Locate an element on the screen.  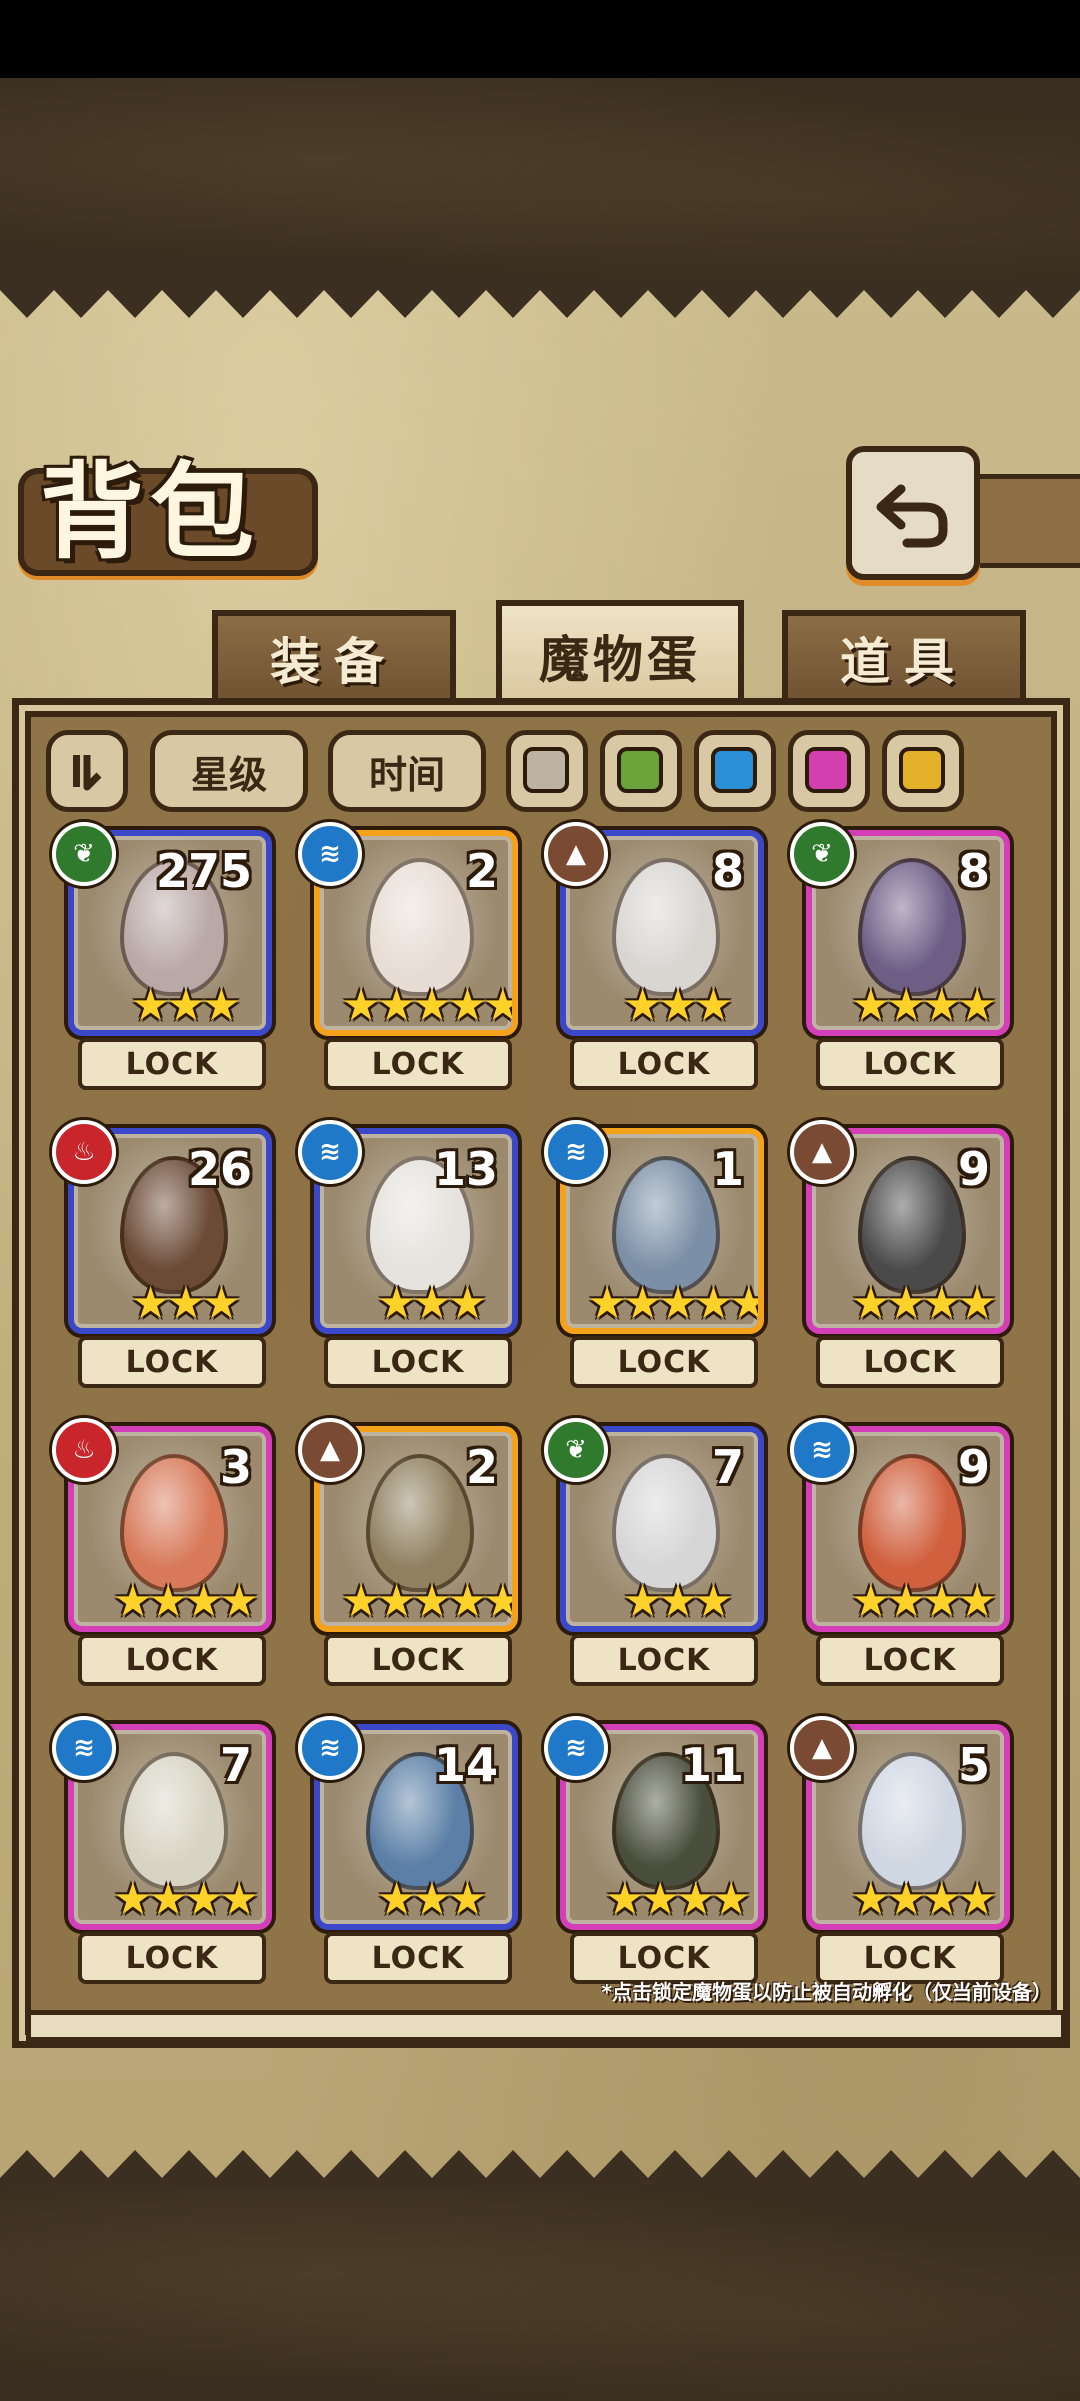
egg-card: 9 ★★★★ ▲ LOCK is located at coordinates (902, 1254).